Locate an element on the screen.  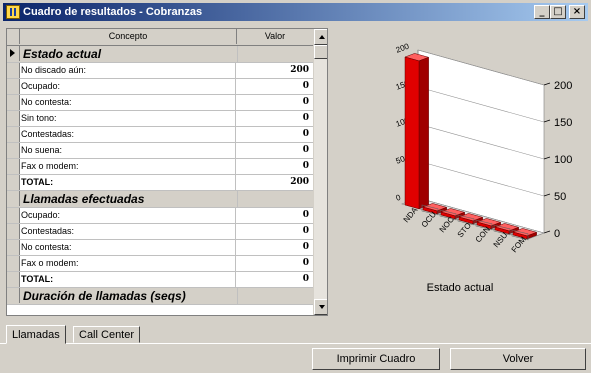
table-row: Sin tono: 0 is located at coordinates (160, 119).